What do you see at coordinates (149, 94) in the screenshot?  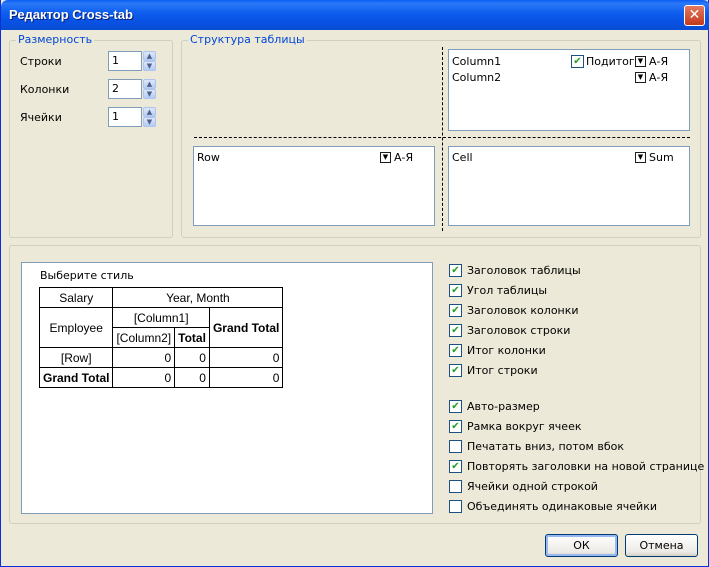 I see `columns-down-arrow-icon: ▼` at bounding box center [149, 94].